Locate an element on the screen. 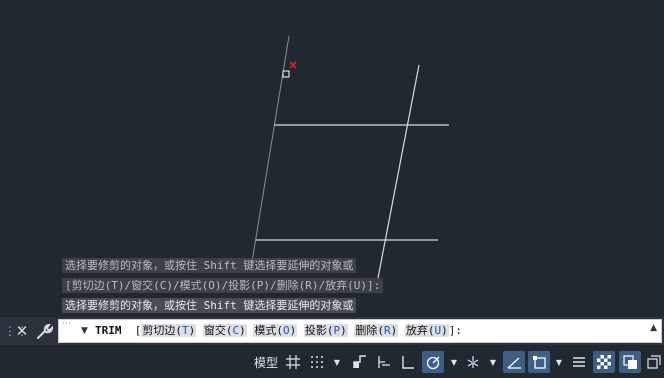  option-crossing: 窗交(C) is located at coordinates (224, 330).